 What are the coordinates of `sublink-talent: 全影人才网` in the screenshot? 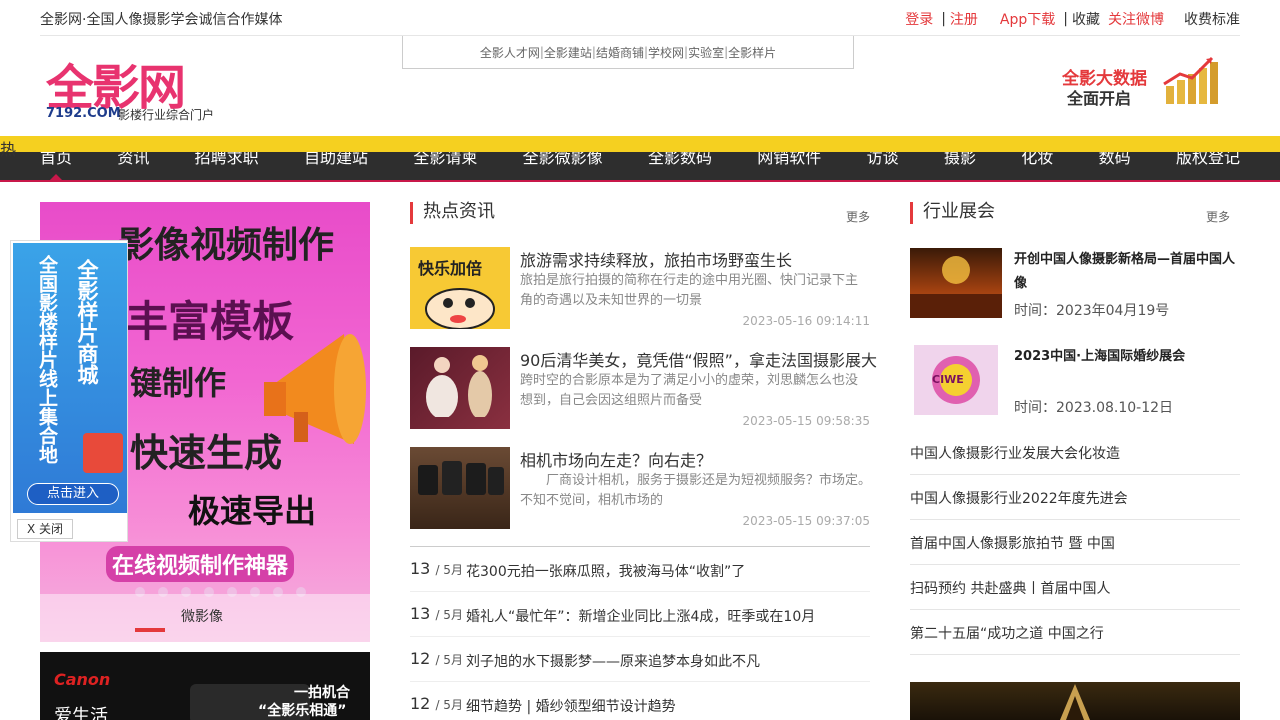 It's located at (510, 52).